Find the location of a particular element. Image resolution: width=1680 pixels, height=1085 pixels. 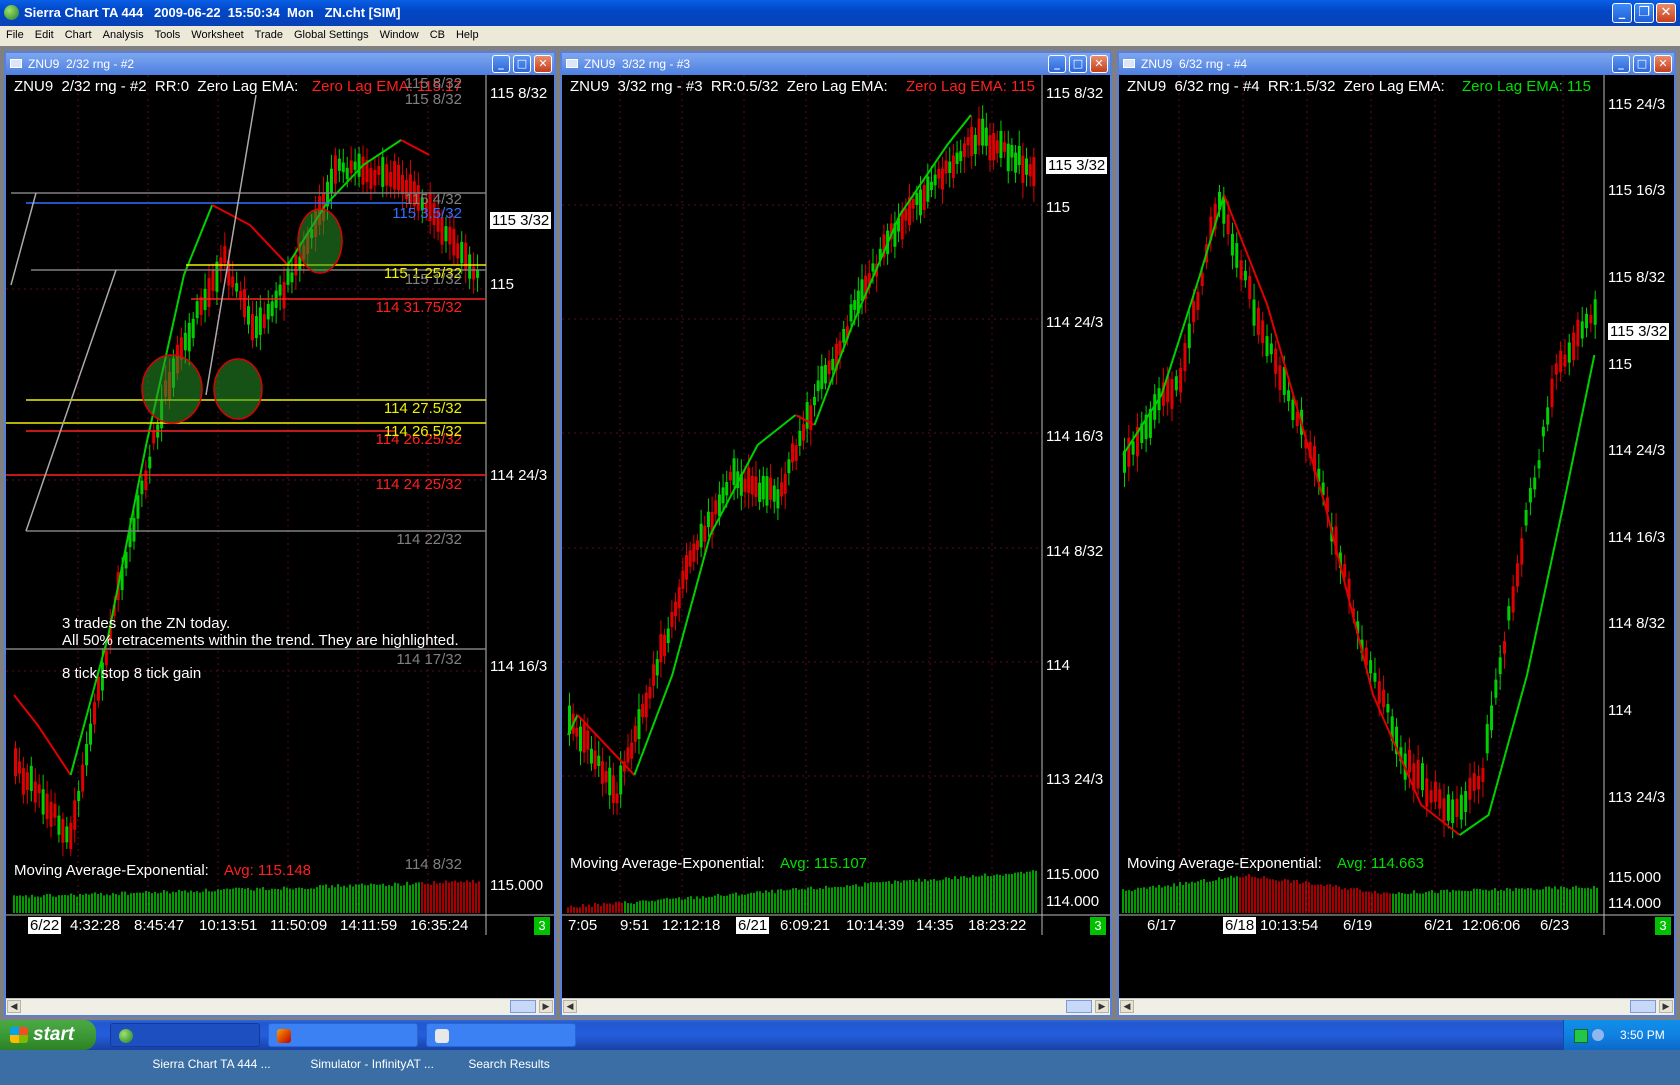

x-axis-time-label: 10:13:54 is located at coordinates (1289, 925).